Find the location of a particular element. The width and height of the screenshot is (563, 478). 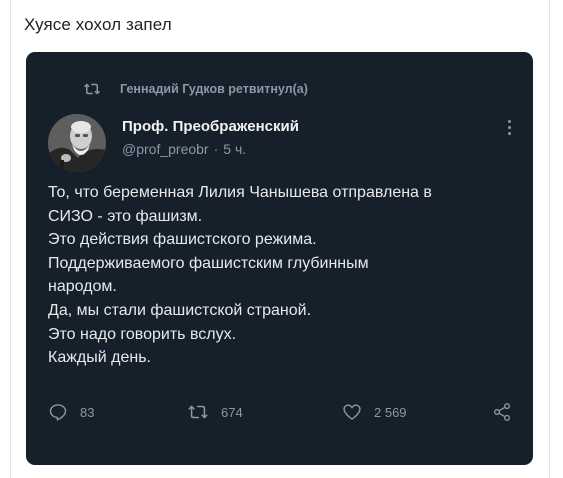

retweet-context: Геннадий Гудков ретвитнул(а) is located at coordinates (195, 89).